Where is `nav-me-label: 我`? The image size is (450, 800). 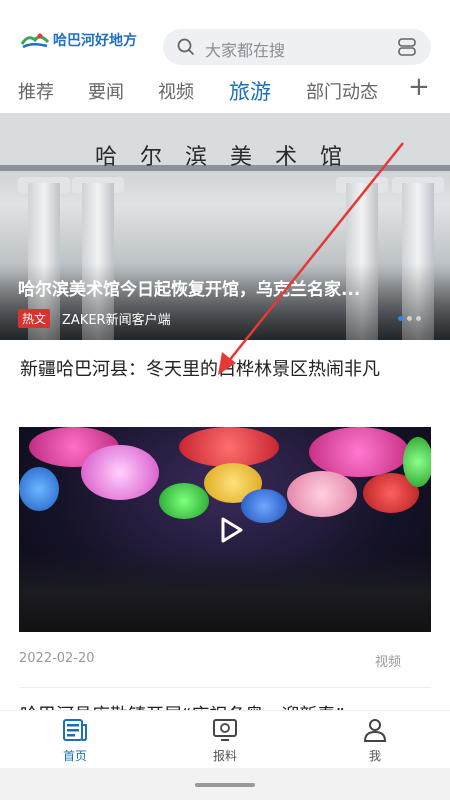
nav-me-label: 我 is located at coordinates (374, 756).